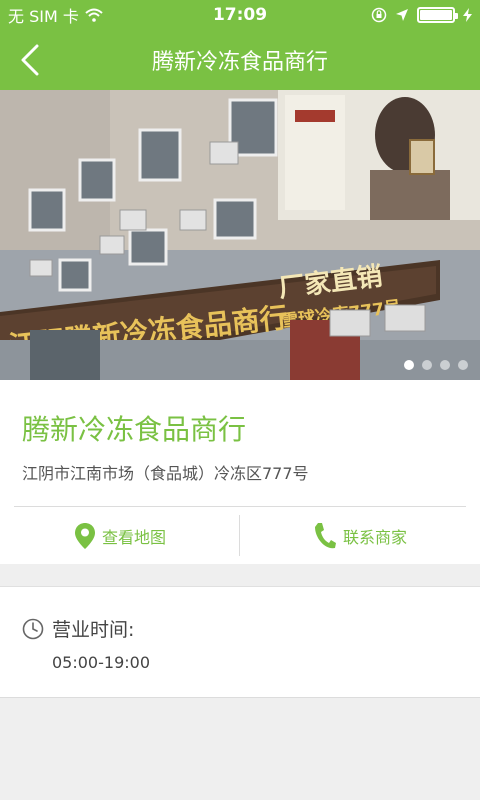  I want to click on status-bar-right, so click(387, 15).